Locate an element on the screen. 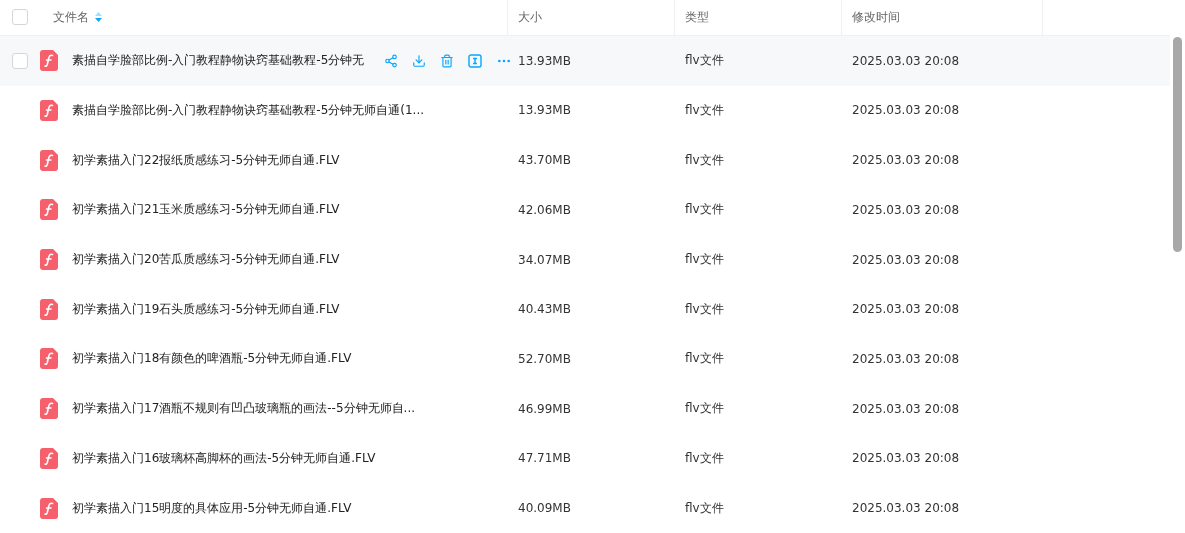 This screenshot has height=533, width=1185. column-header: 类型 is located at coordinates (697, 17).